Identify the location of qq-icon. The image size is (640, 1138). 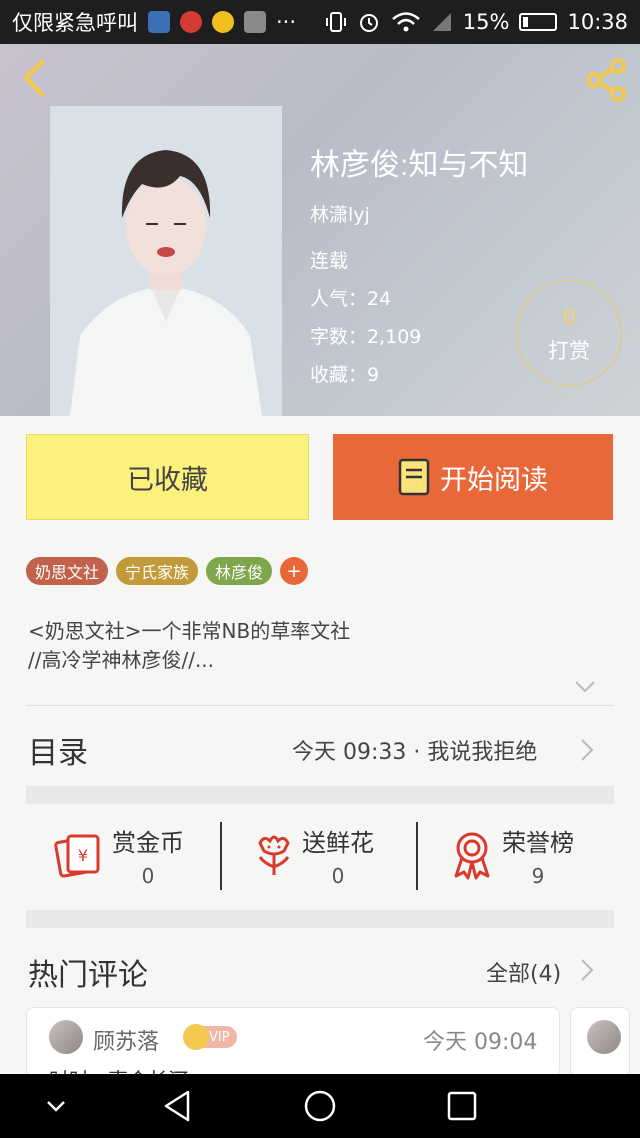
(223, 22).